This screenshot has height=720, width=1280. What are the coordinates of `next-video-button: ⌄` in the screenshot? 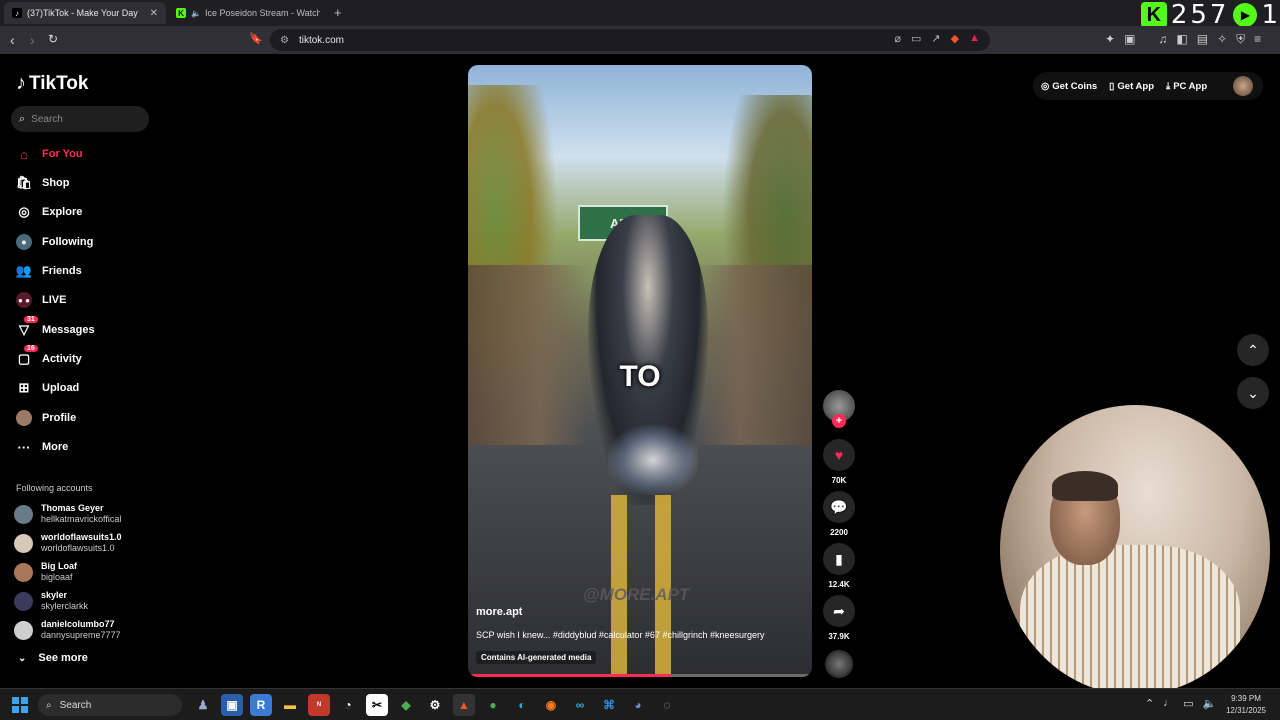 It's located at (1253, 393).